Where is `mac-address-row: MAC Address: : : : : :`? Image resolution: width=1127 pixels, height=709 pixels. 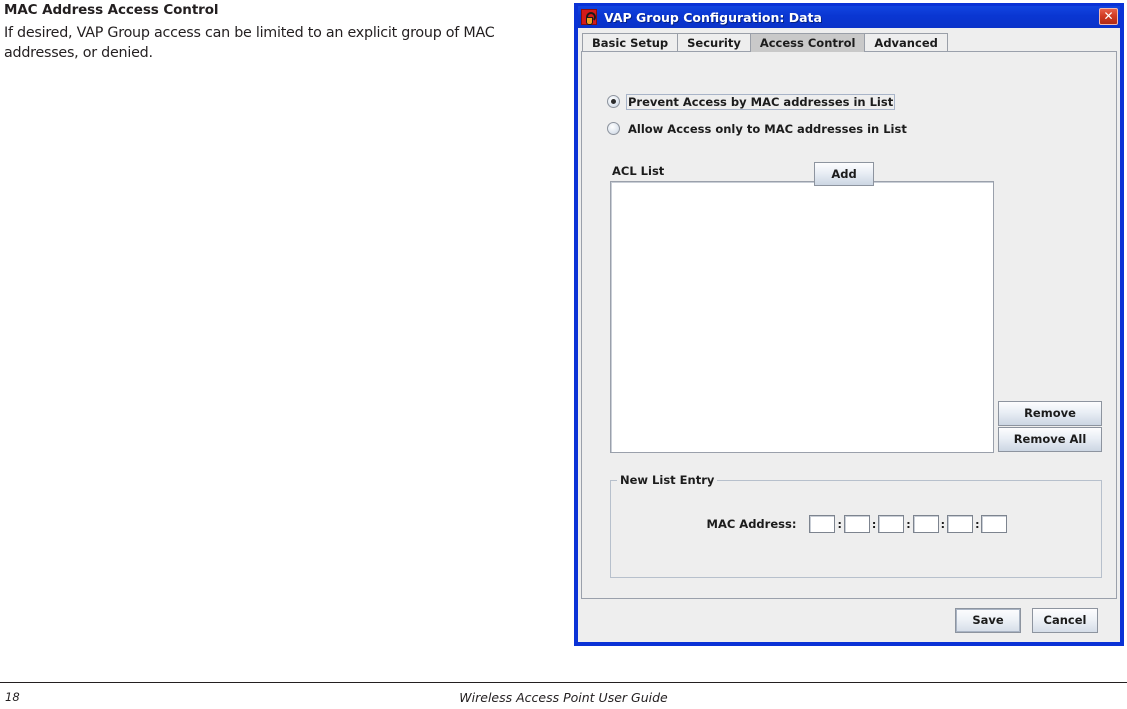
mac-address-row: MAC Address: : : : : : is located at coordinates (857, 524).